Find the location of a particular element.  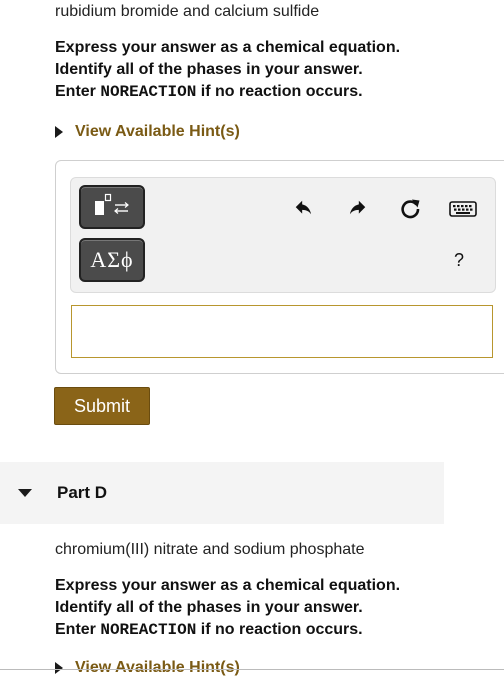

templates-icon is located at coordinates (112, 204).